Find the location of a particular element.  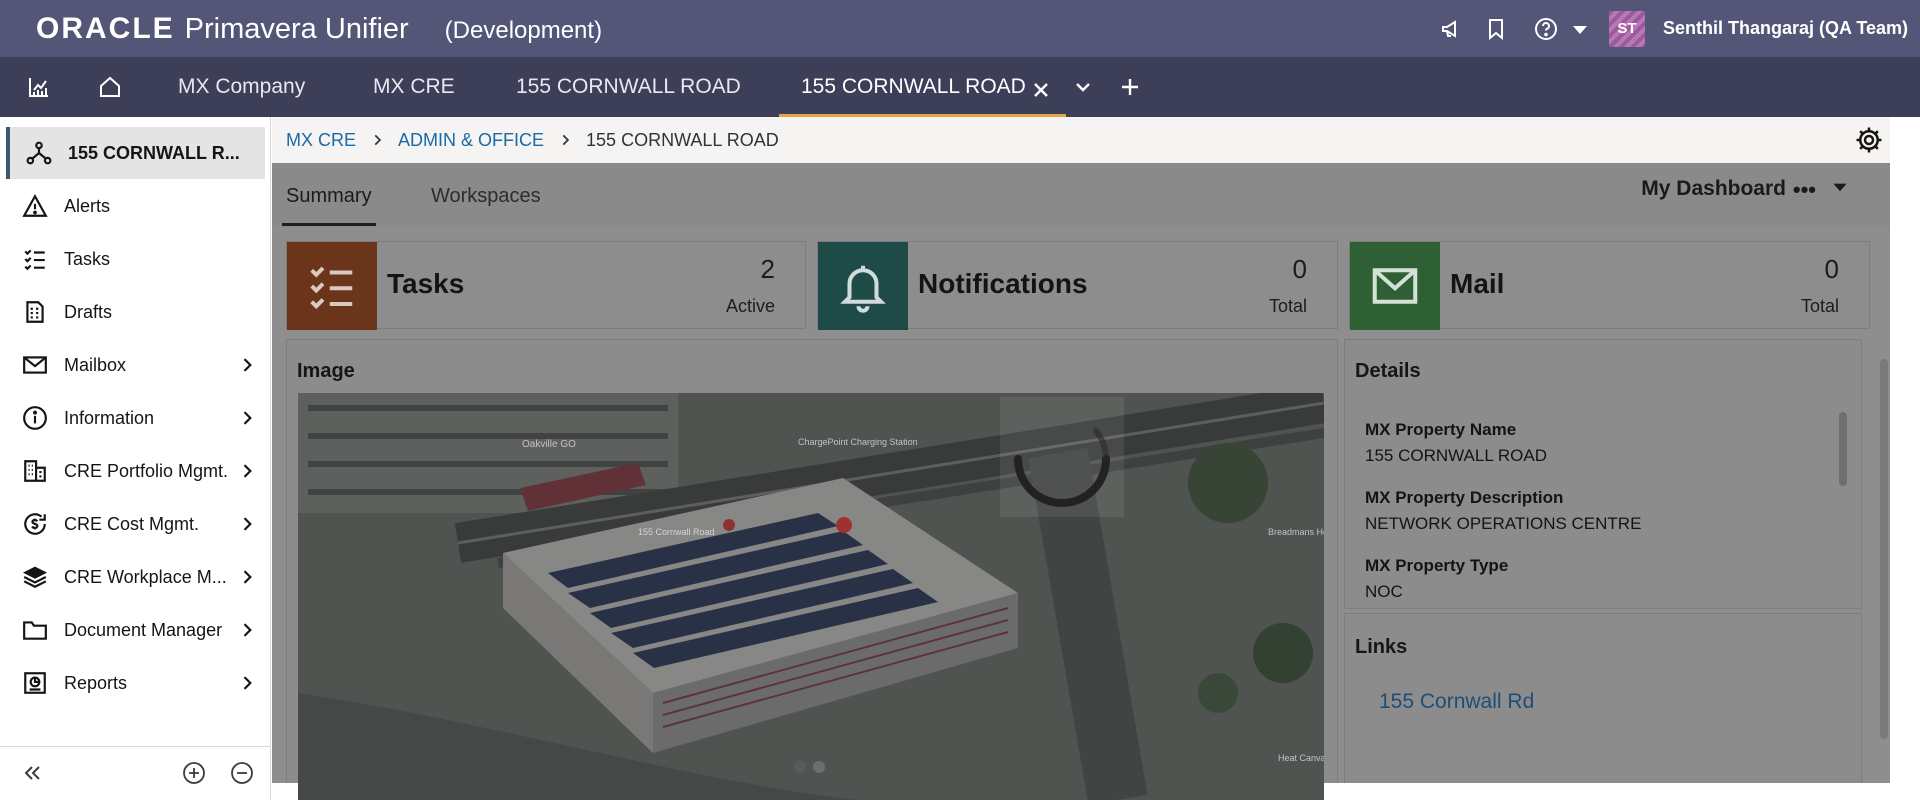

panel-title: Details is located at coordinates (1388, 371).